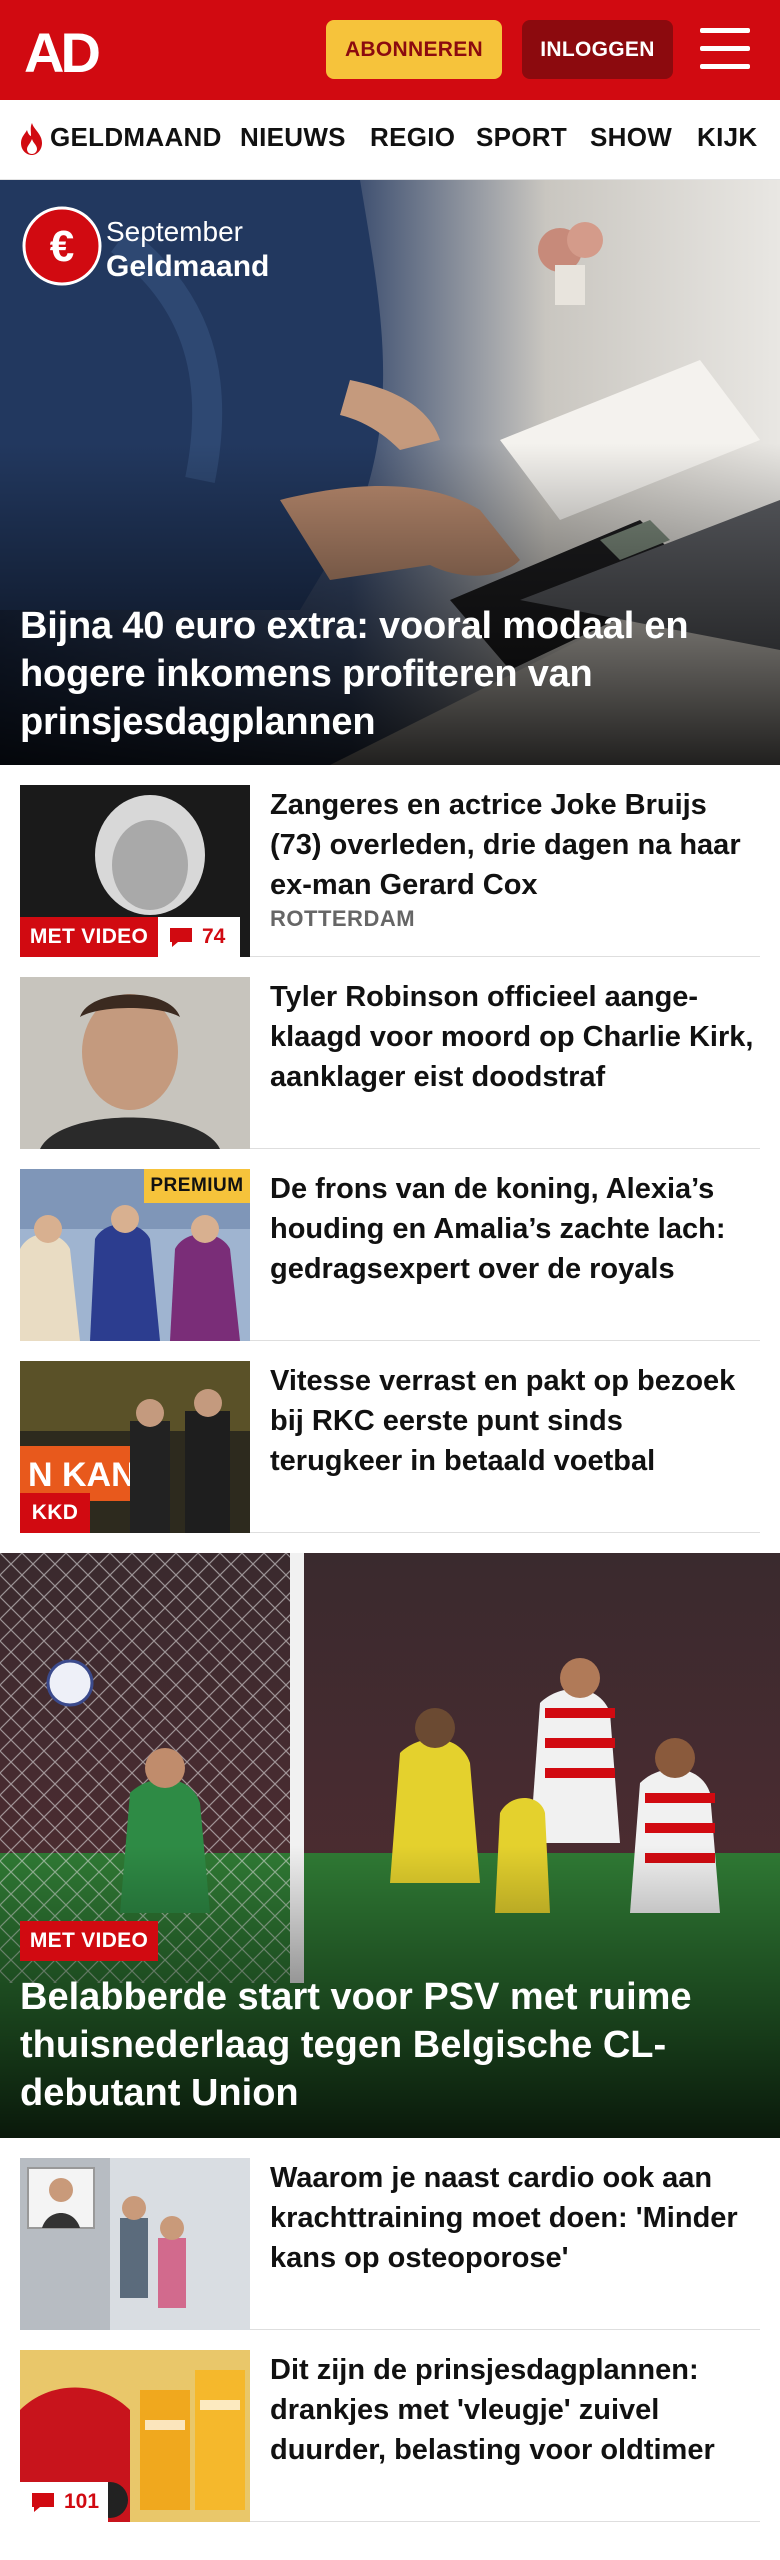 The width and height of the screenshot is (780, 2560). Describe the element at coordinates (174, 231) in the screenshot. I see `promo-line-1: September` at that location.